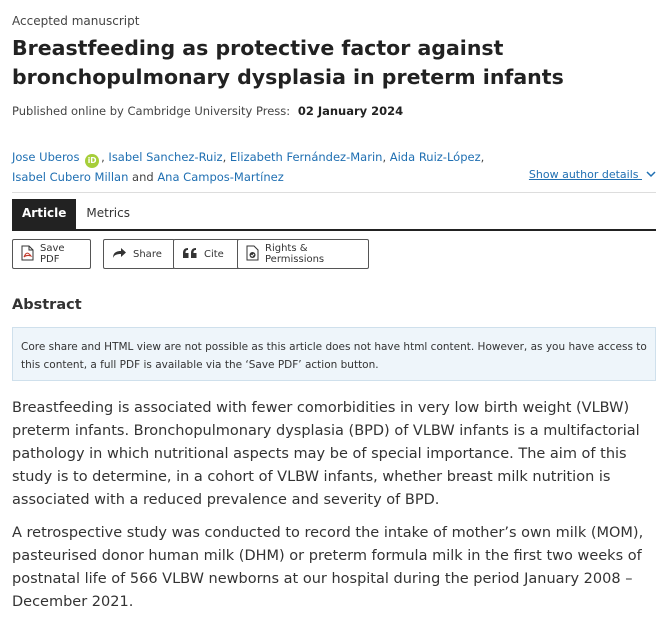 This screenshot has width=668, height=622. I want to click on author-link: Isabel Cubero Millan, so click(70, 177).